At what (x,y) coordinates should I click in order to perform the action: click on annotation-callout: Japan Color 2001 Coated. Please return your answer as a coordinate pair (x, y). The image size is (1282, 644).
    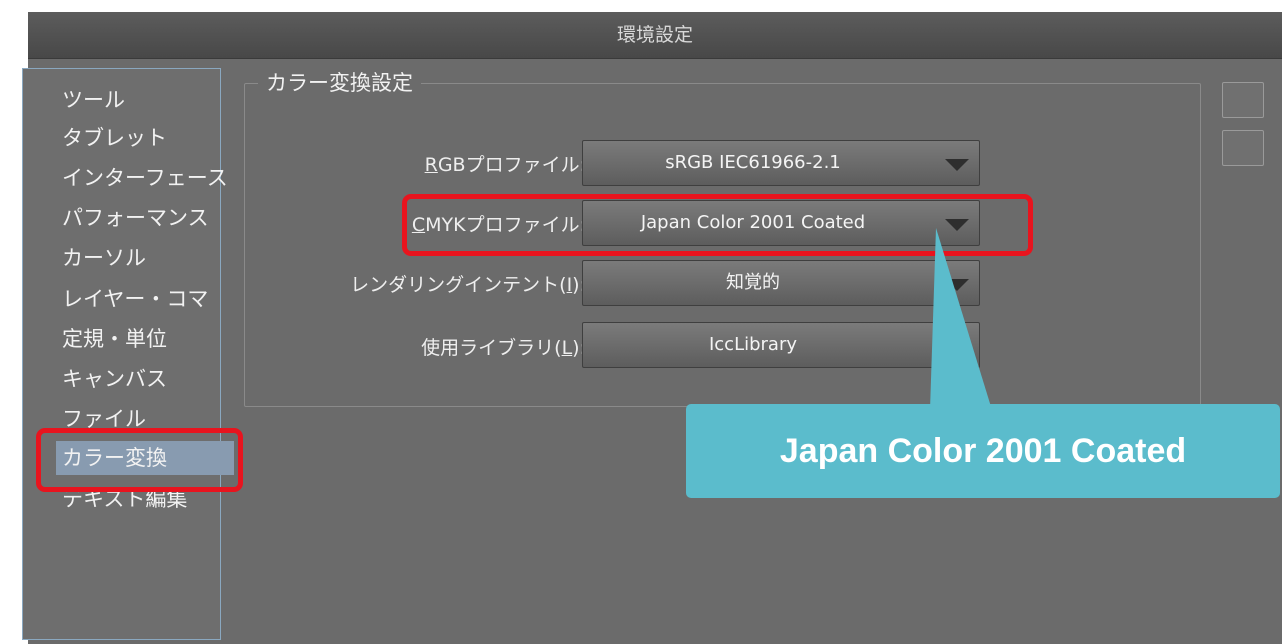
    Looking at the image, I should click on (983, 451).